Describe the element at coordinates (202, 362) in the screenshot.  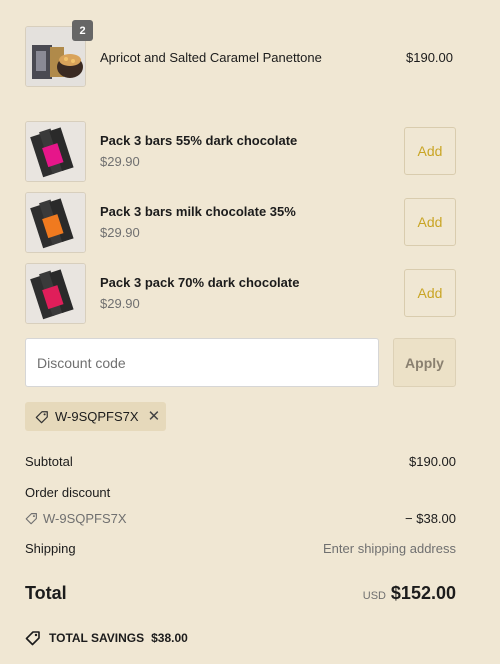
I see `discount-code-input` at that location.